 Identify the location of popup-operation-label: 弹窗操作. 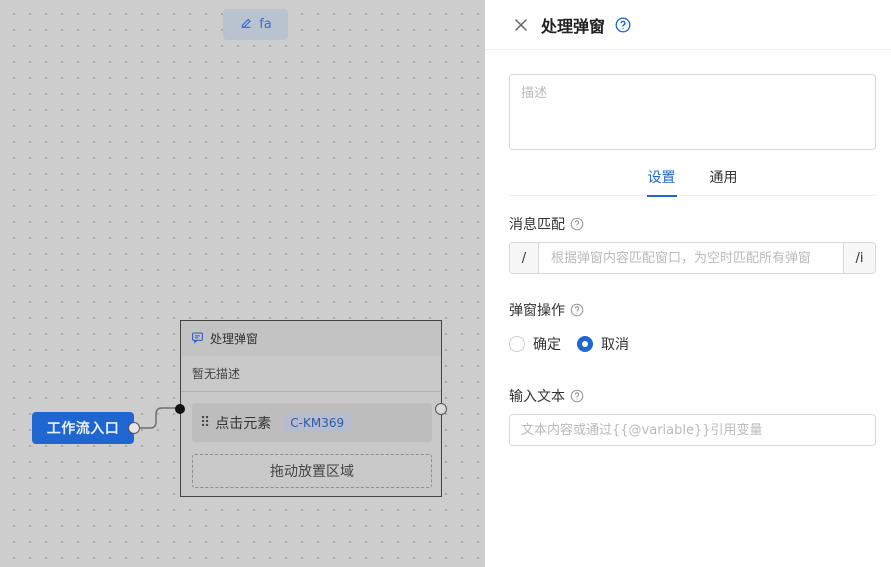
(537, 311).